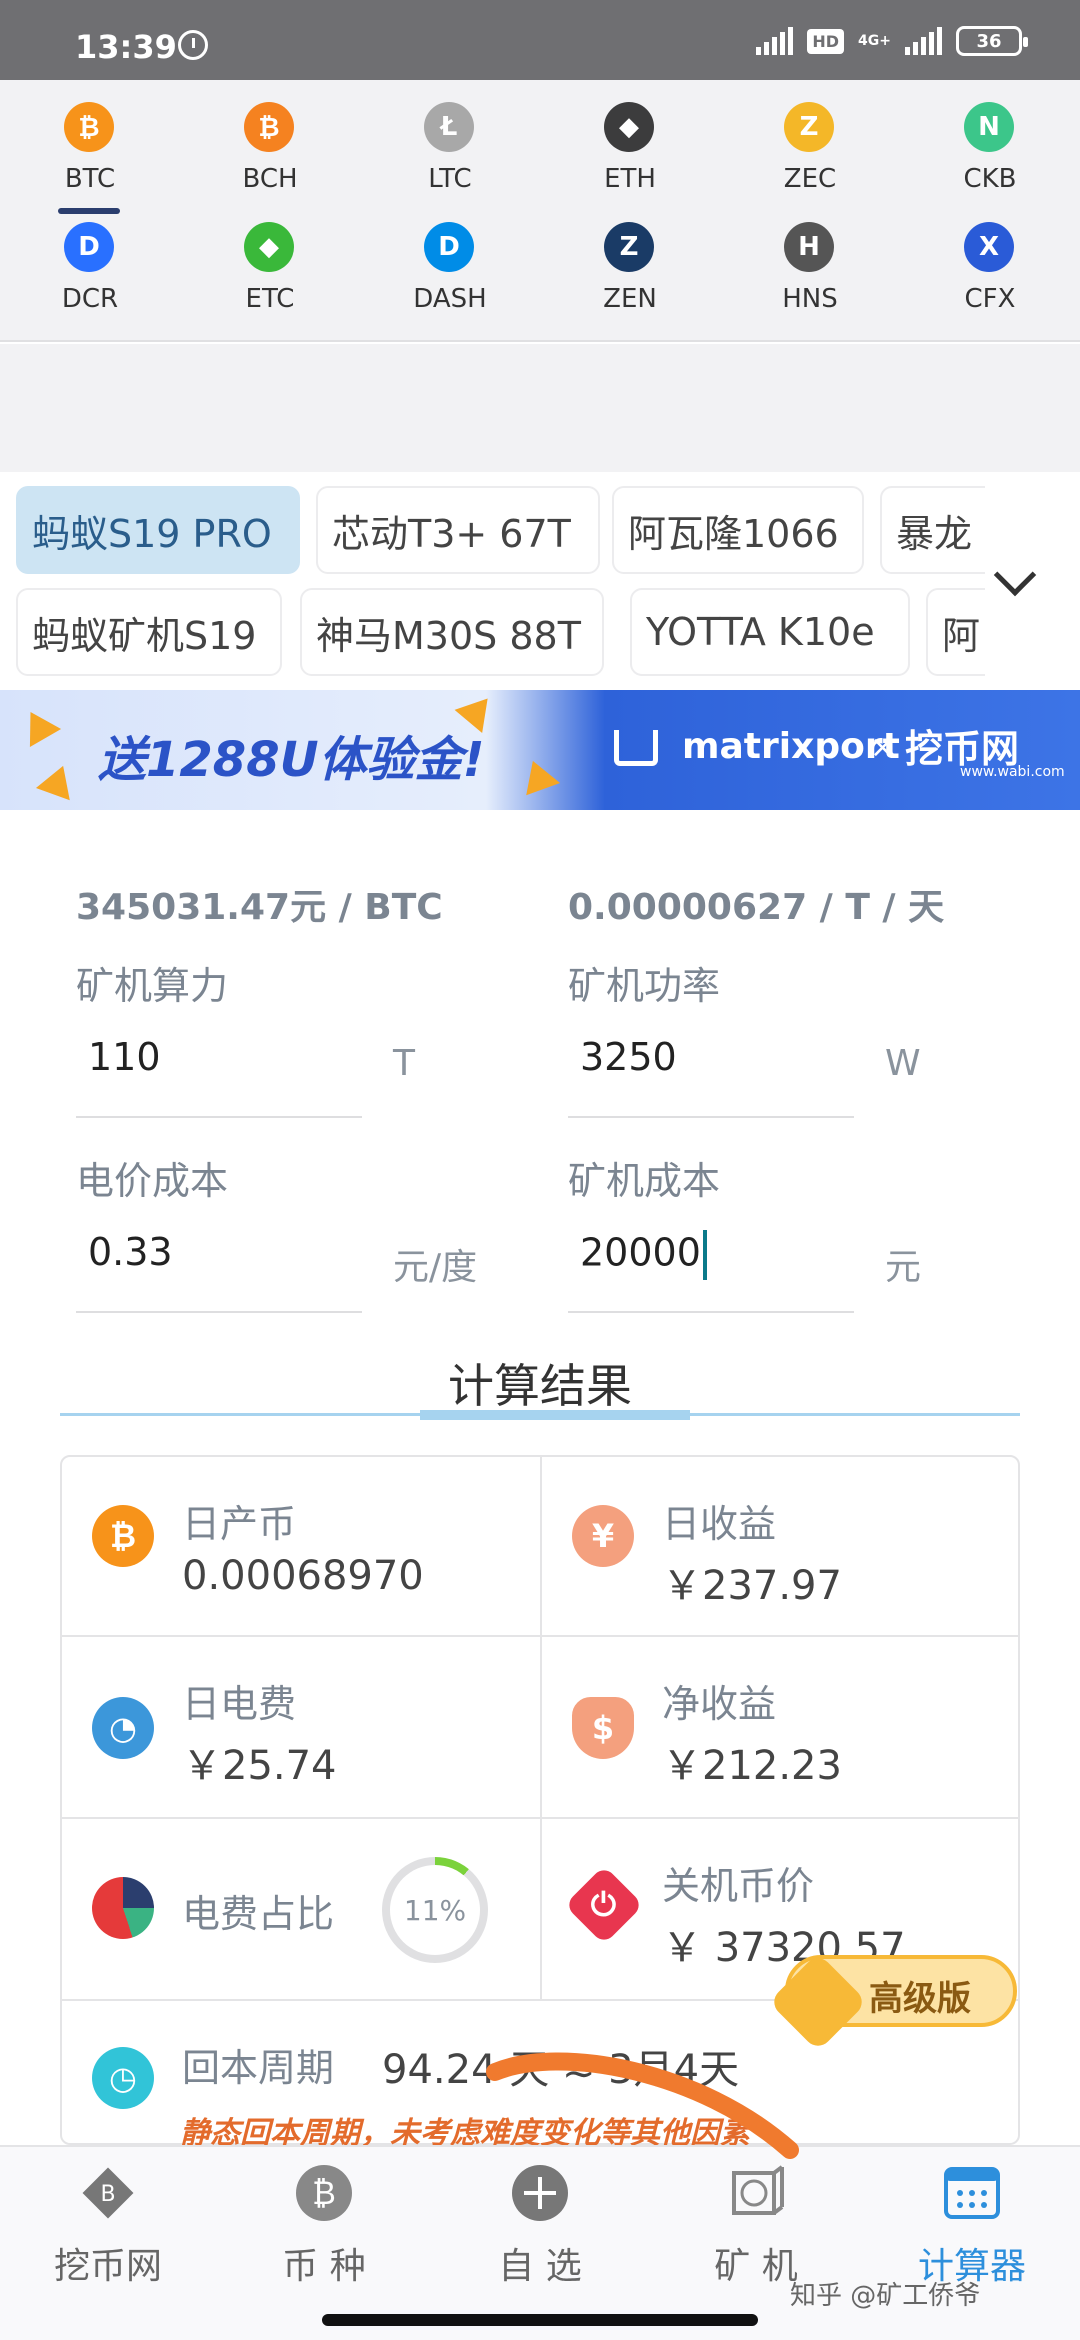 The height and width of the screenshot is (2340, 1080). I want to click on annotation-stroke, so click(642, 2105).